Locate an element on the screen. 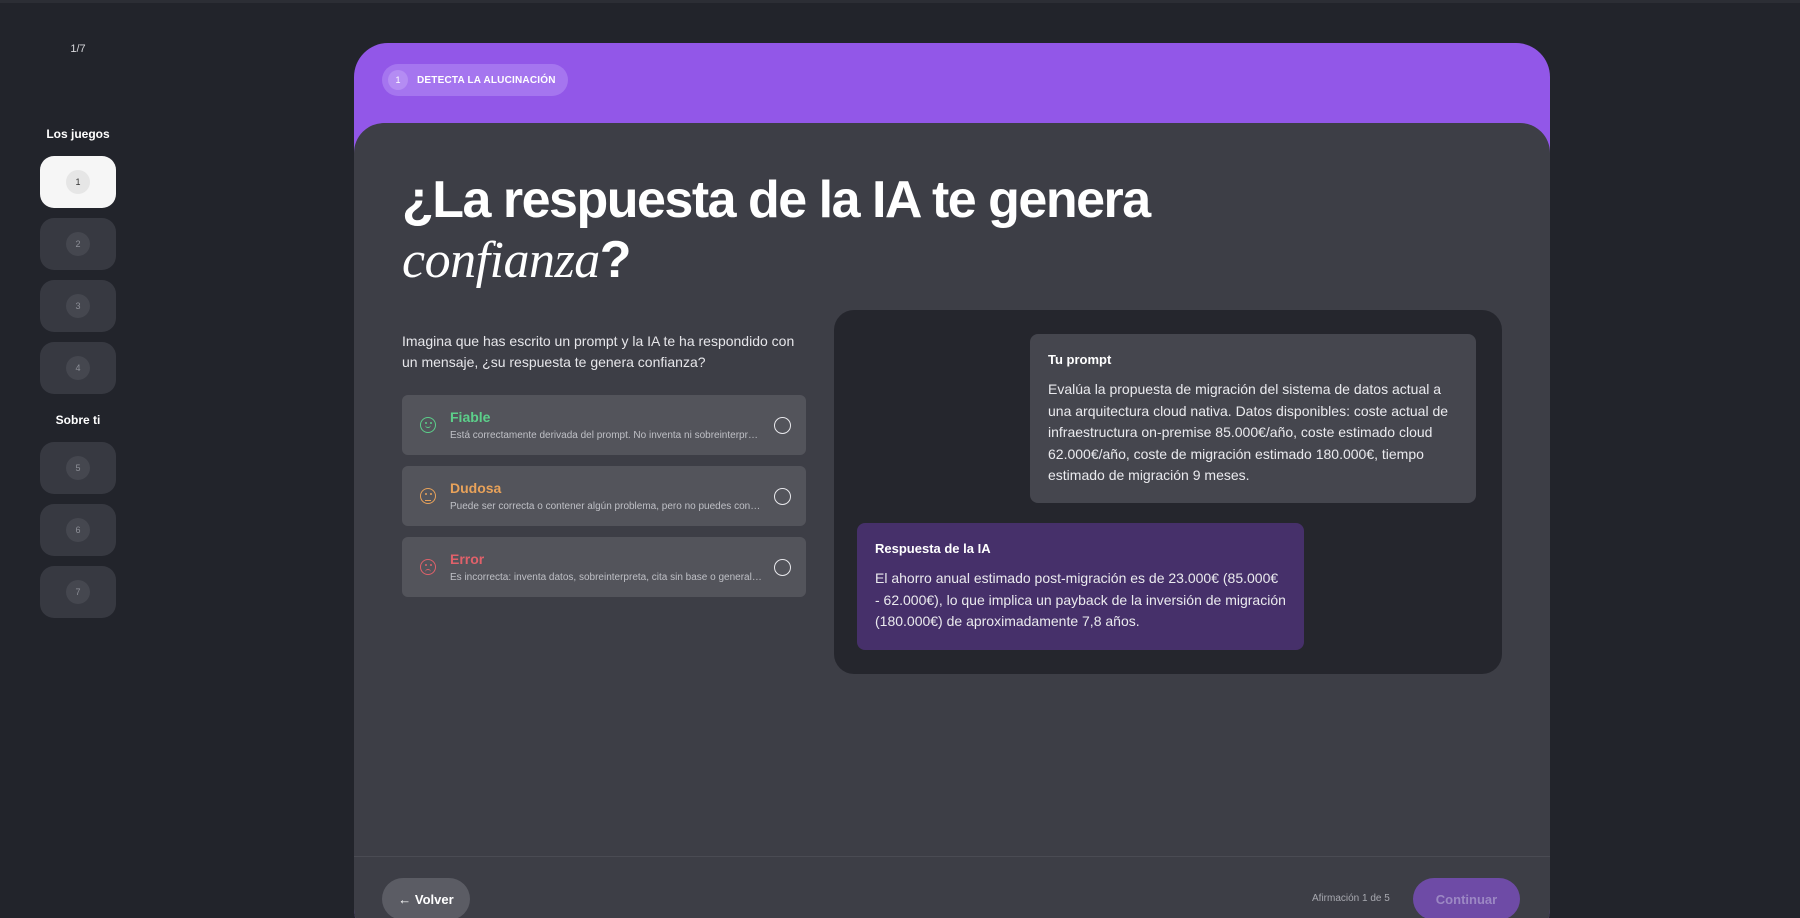  title-suffix: ? is located at coordinates (615, 260).